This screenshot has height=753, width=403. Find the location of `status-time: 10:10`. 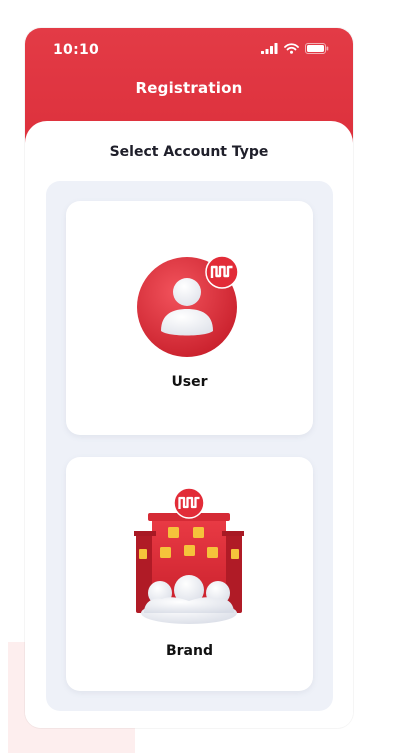

status-time: 10:10 is located at coordinates (76, 50).